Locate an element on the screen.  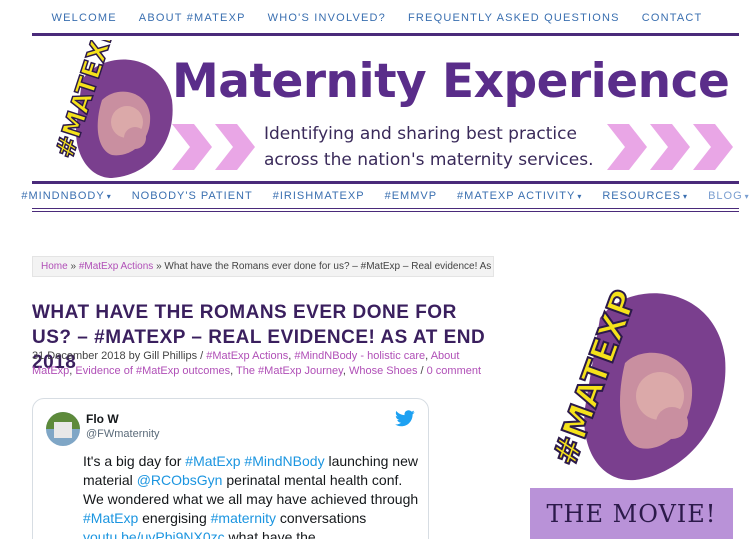
avatar is located at coordinates (63, 429).